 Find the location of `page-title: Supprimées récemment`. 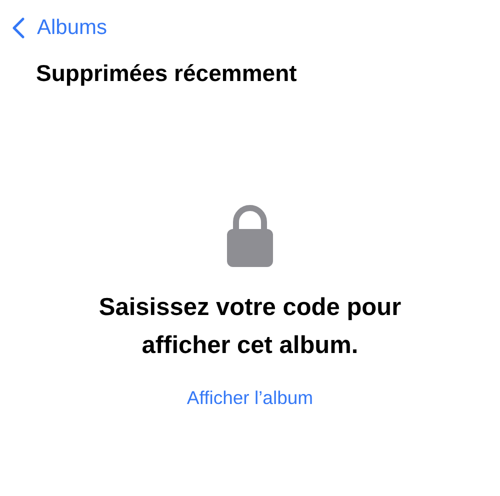

page-title: Supprimées récemment is located at coordinates (167, 73).